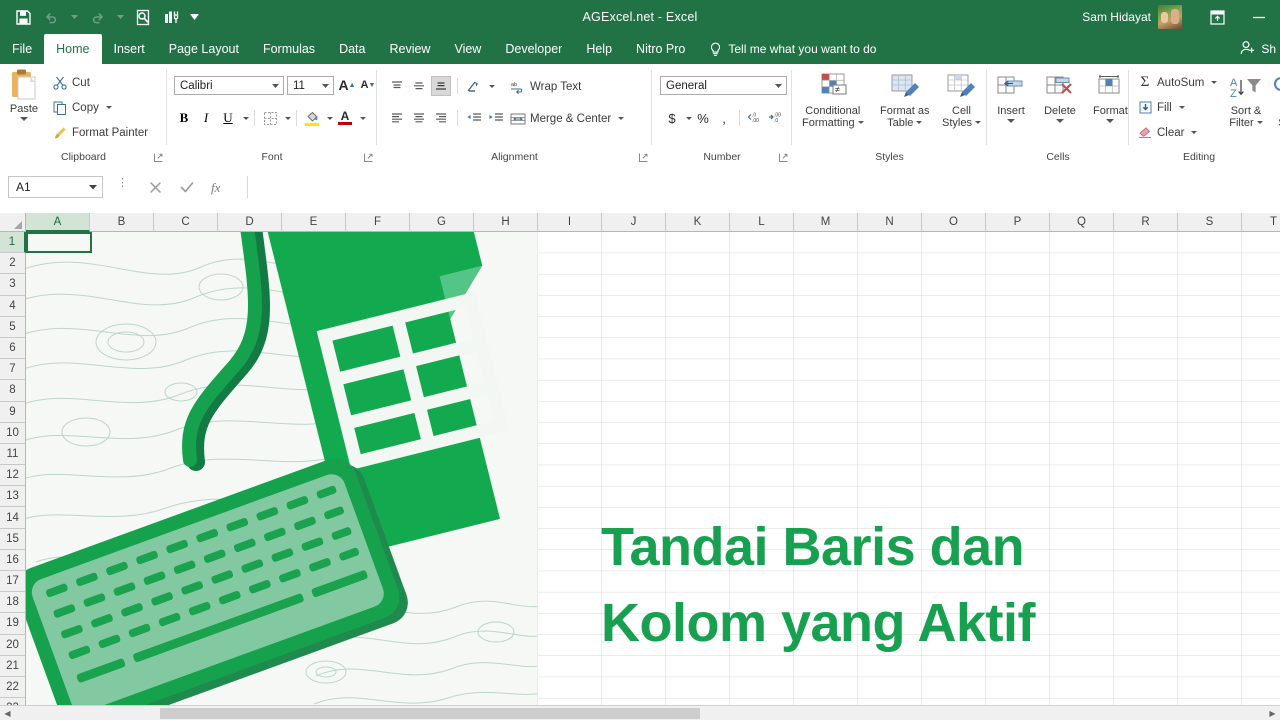 The height and width of the screenshot is (720, 1280). Describe the element at coordinates (776, 118) in the screenshot. I see `decrease-decimal-button: .00.0` at that location.